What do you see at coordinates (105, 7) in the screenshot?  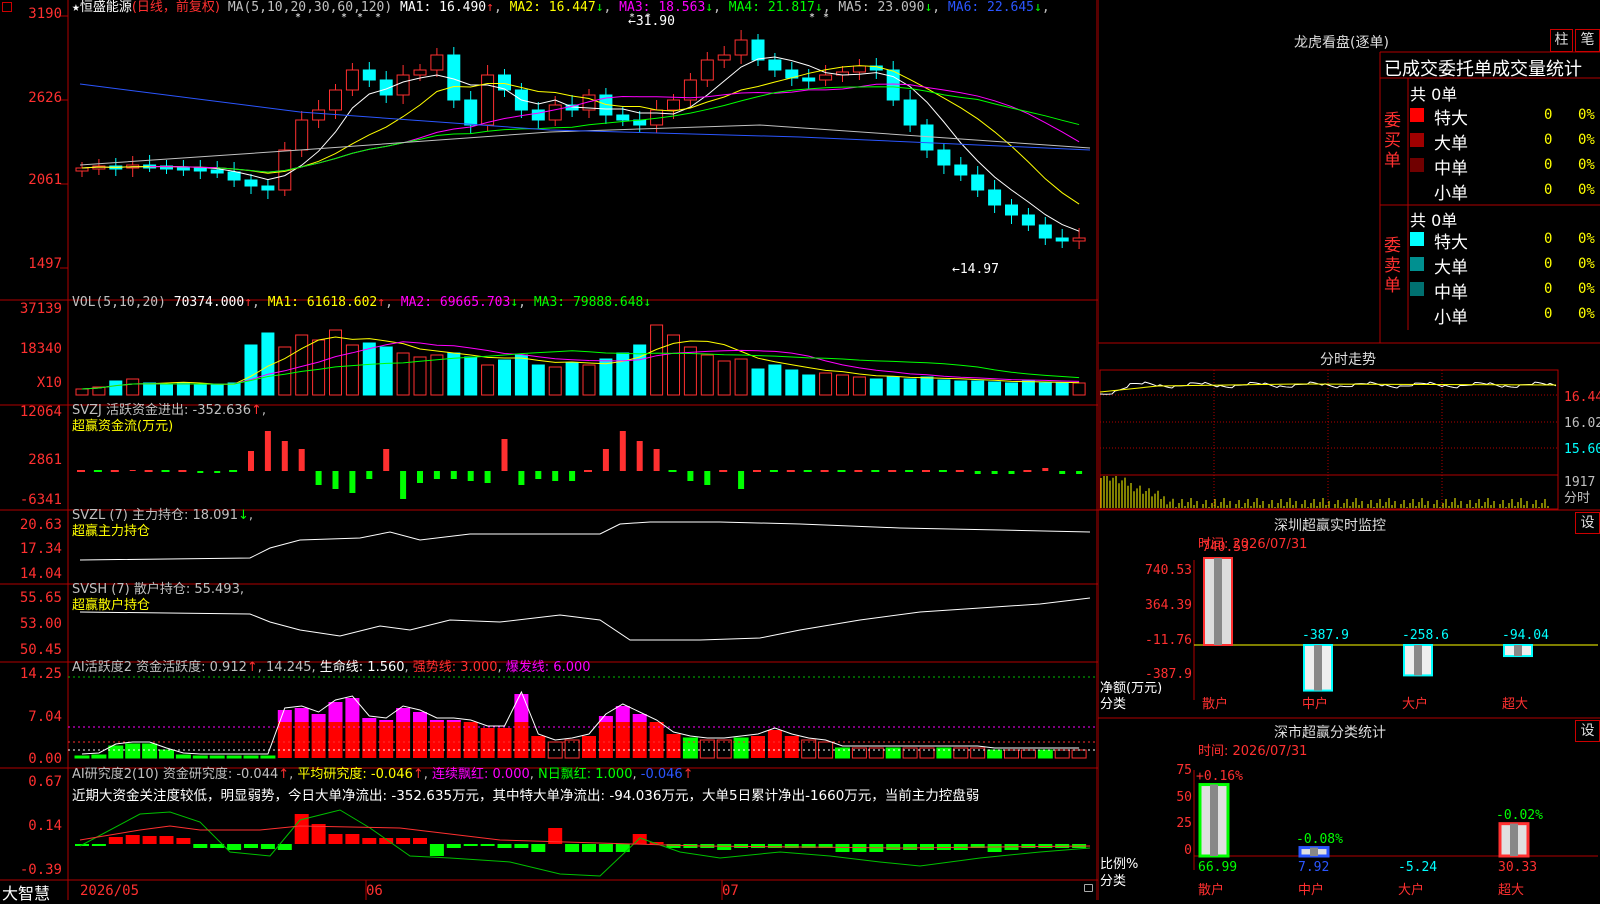 I see `stock-name: 恒盛能源` at bounding box center [105, 7].